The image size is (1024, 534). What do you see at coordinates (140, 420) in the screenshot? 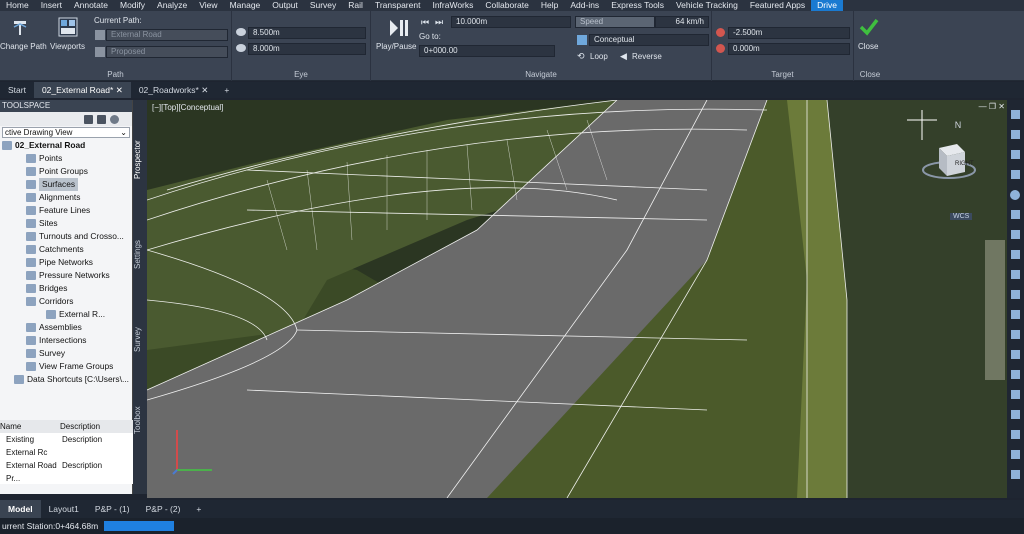
I see `tab-toolbox: Toolbox` at bounding box center [140, 420].